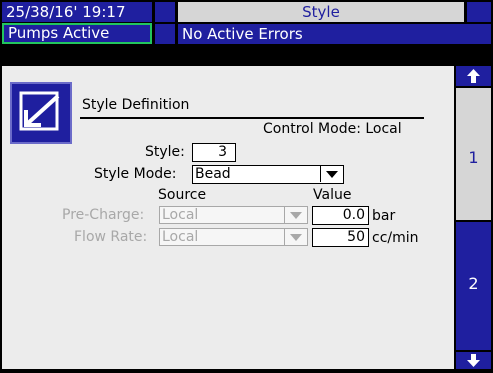 The width and height of the screenshot is (493, 373). I want to click on style-mode-dropdown, so click(331, 174).